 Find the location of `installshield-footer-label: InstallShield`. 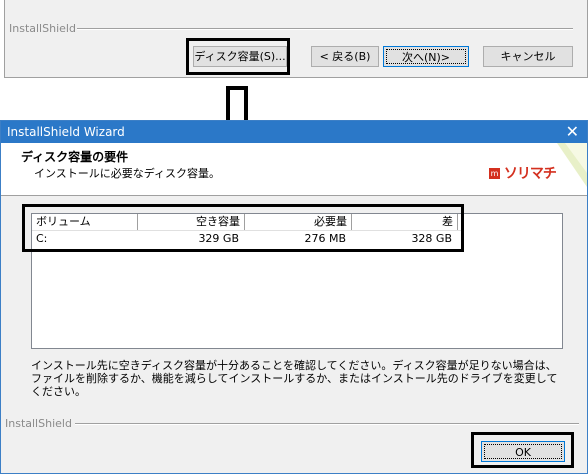

installshield-footer-label: InstallShield is located at coordinates (42, 28).